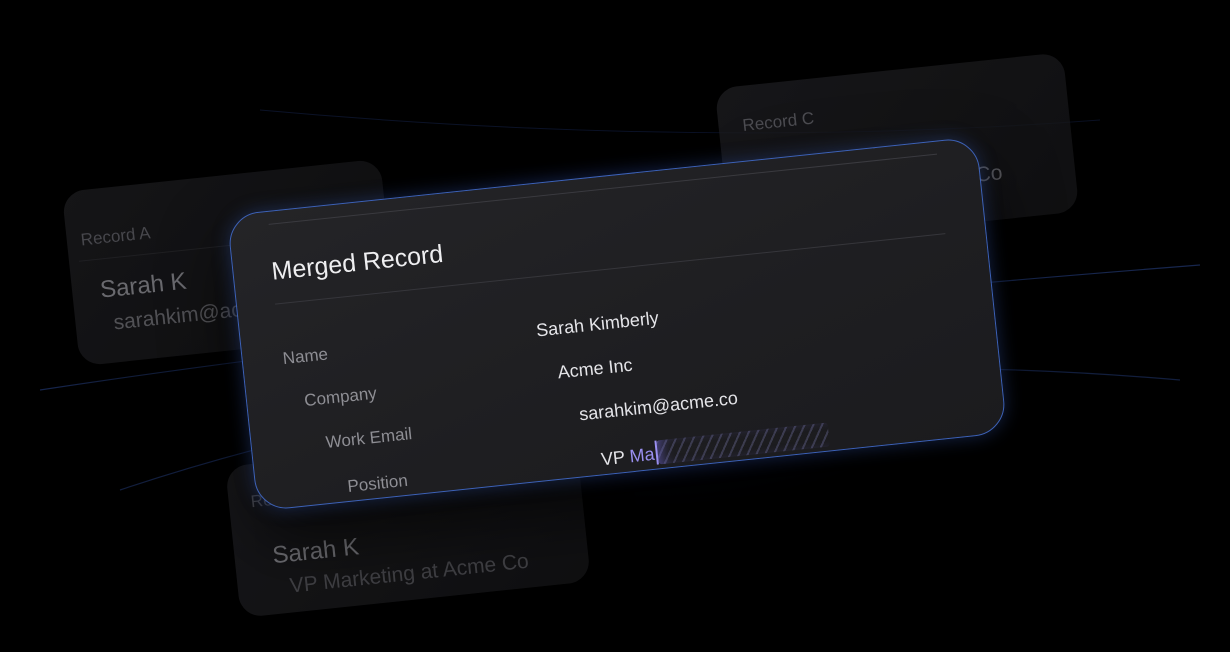 The image size is (1230, 652). Describe the element at coordinates (597, 325) in the screenshot. I see `name-value: Sarah Kimberly` at that location.